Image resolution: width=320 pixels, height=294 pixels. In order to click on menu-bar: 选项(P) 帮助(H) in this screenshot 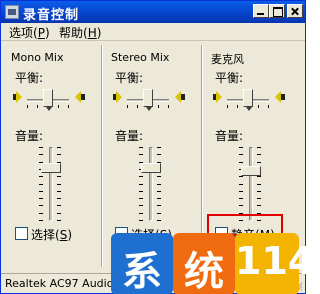, I will do `click(153, 32)`.